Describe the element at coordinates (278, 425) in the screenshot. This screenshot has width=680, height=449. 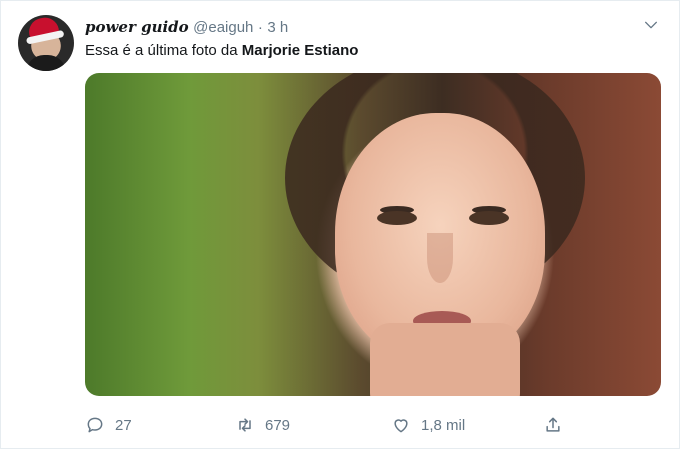
I see `retweet-count: 679` at that location.